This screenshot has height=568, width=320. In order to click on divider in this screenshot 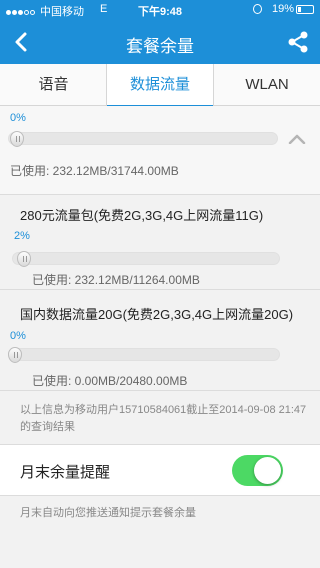, I will do `click(160, 390)`.